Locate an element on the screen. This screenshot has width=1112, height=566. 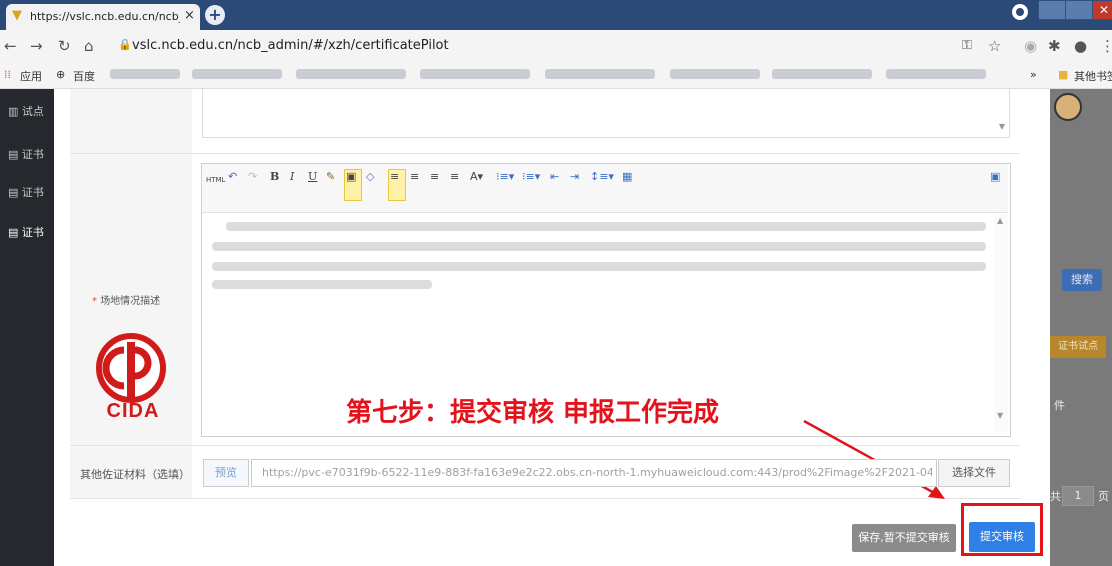
table-icon: ▦ is located at coordinates (627, 177).